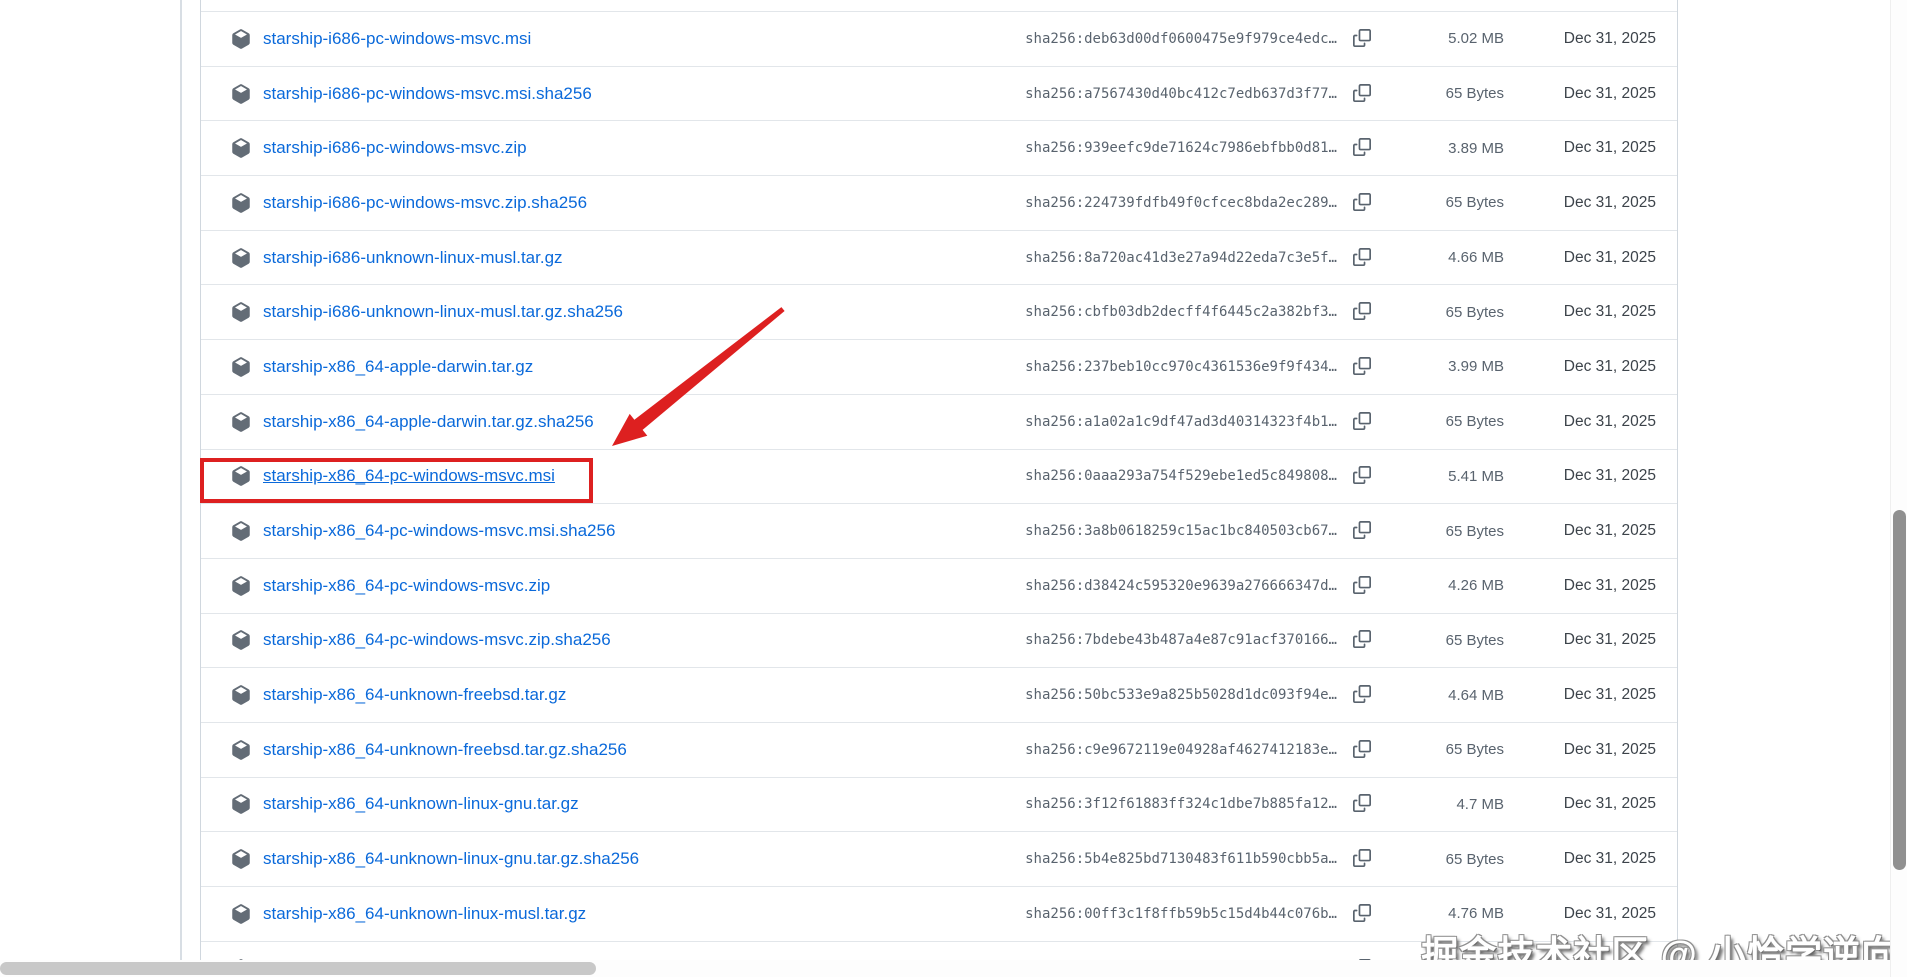  What do you see at coordinates (1476, 914) in the screenshot?
I see `asset-size: 4.76 MB` at bounding box center [1476, 914].